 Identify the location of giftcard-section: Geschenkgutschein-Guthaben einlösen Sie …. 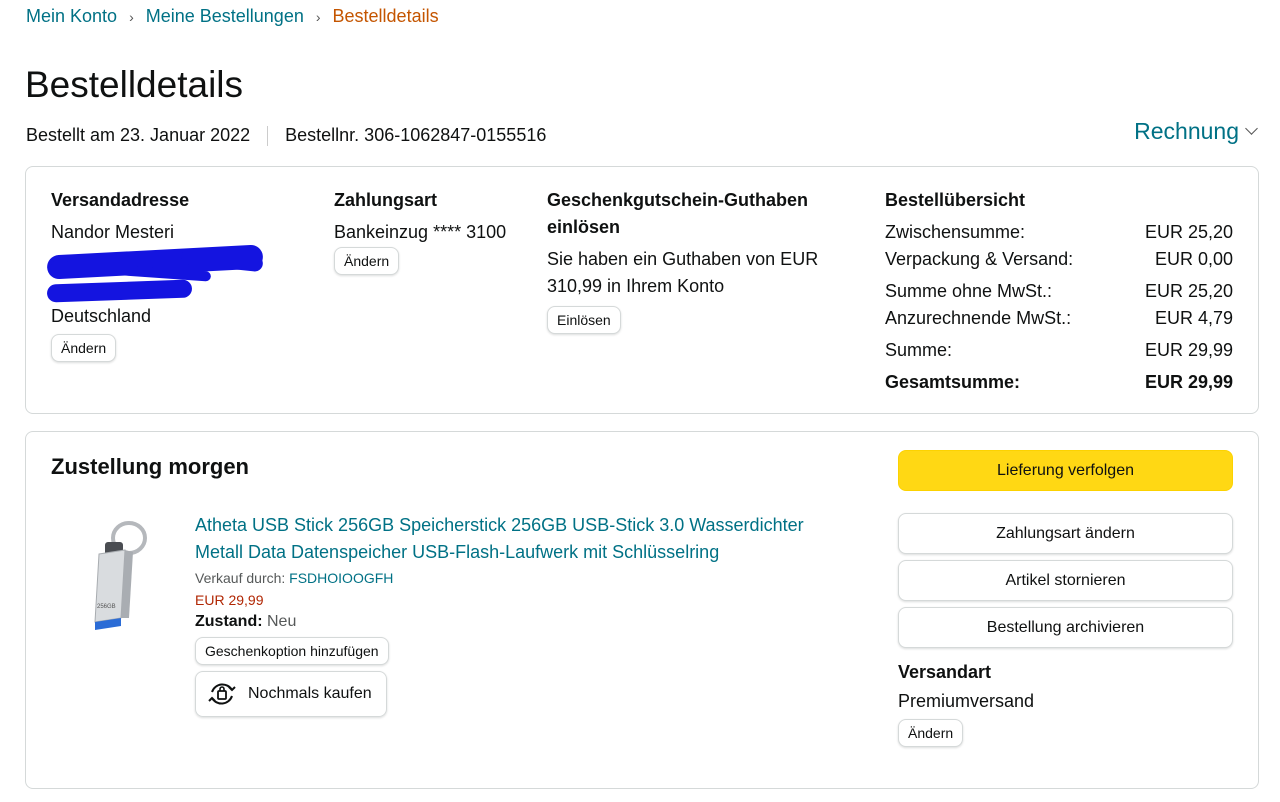
(697, 260).